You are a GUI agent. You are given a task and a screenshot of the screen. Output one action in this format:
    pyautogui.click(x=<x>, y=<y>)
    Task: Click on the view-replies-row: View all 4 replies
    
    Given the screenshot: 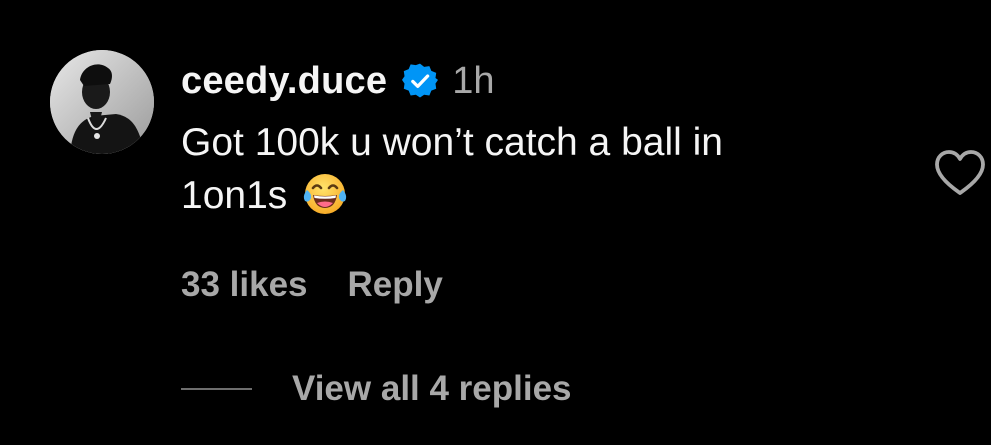 What is the action you would take?
    pyautogui.click(x=376, y=389)
    